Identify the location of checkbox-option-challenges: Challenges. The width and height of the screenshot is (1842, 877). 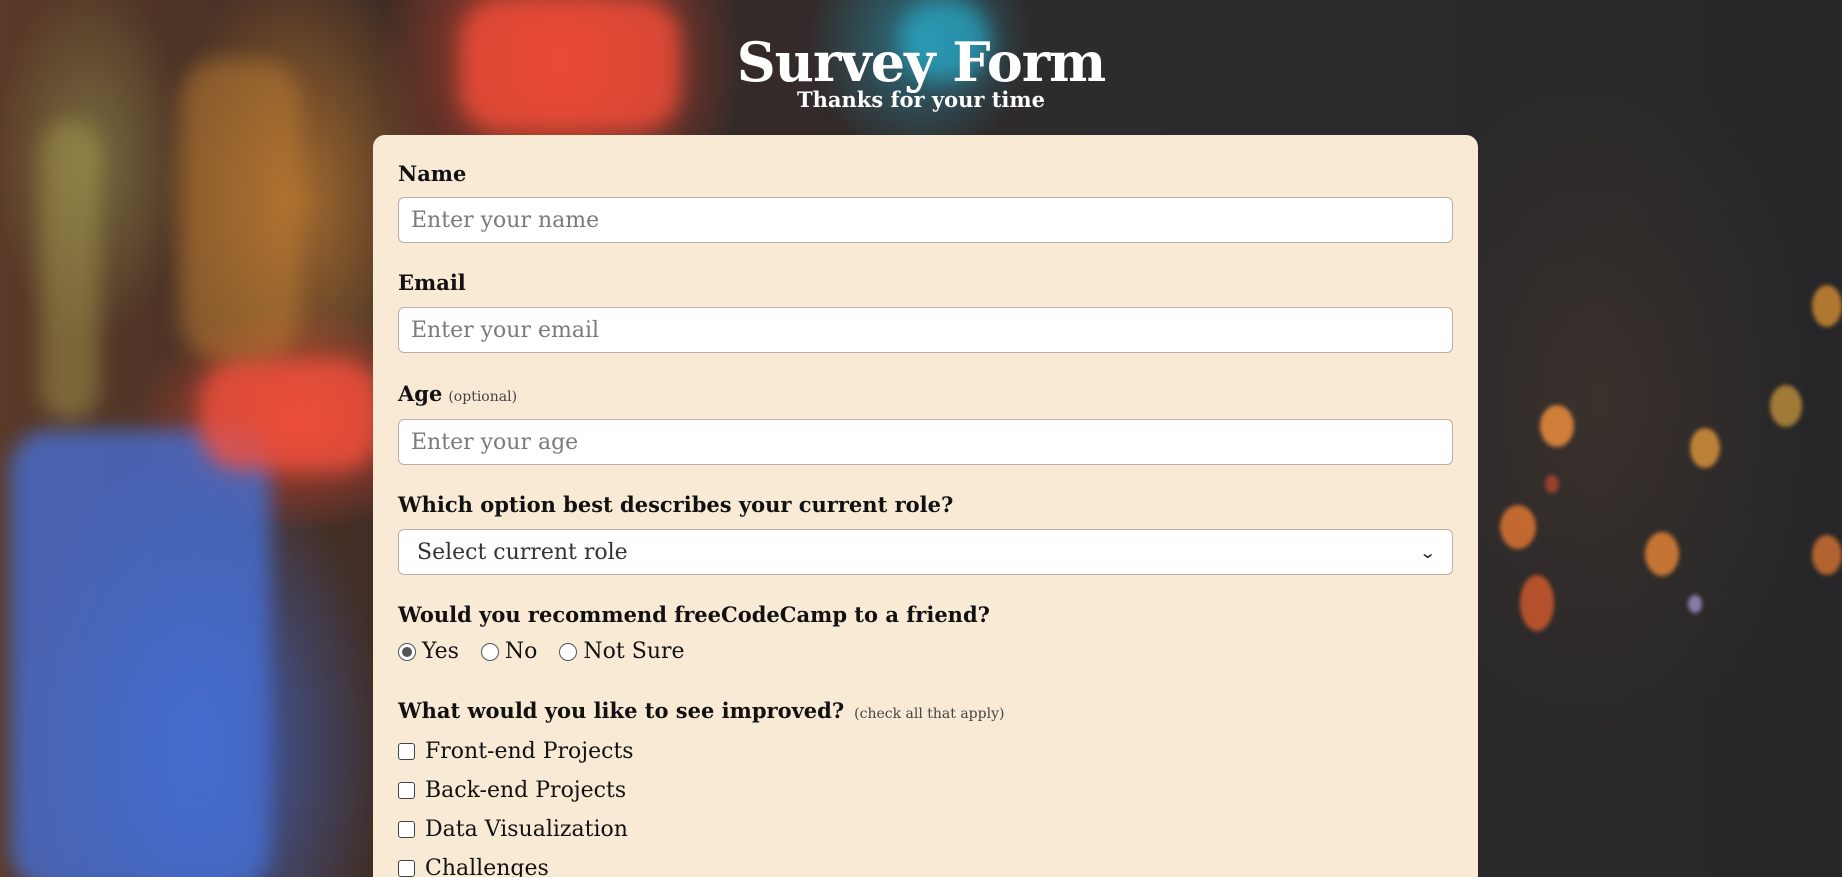
(473, 866).